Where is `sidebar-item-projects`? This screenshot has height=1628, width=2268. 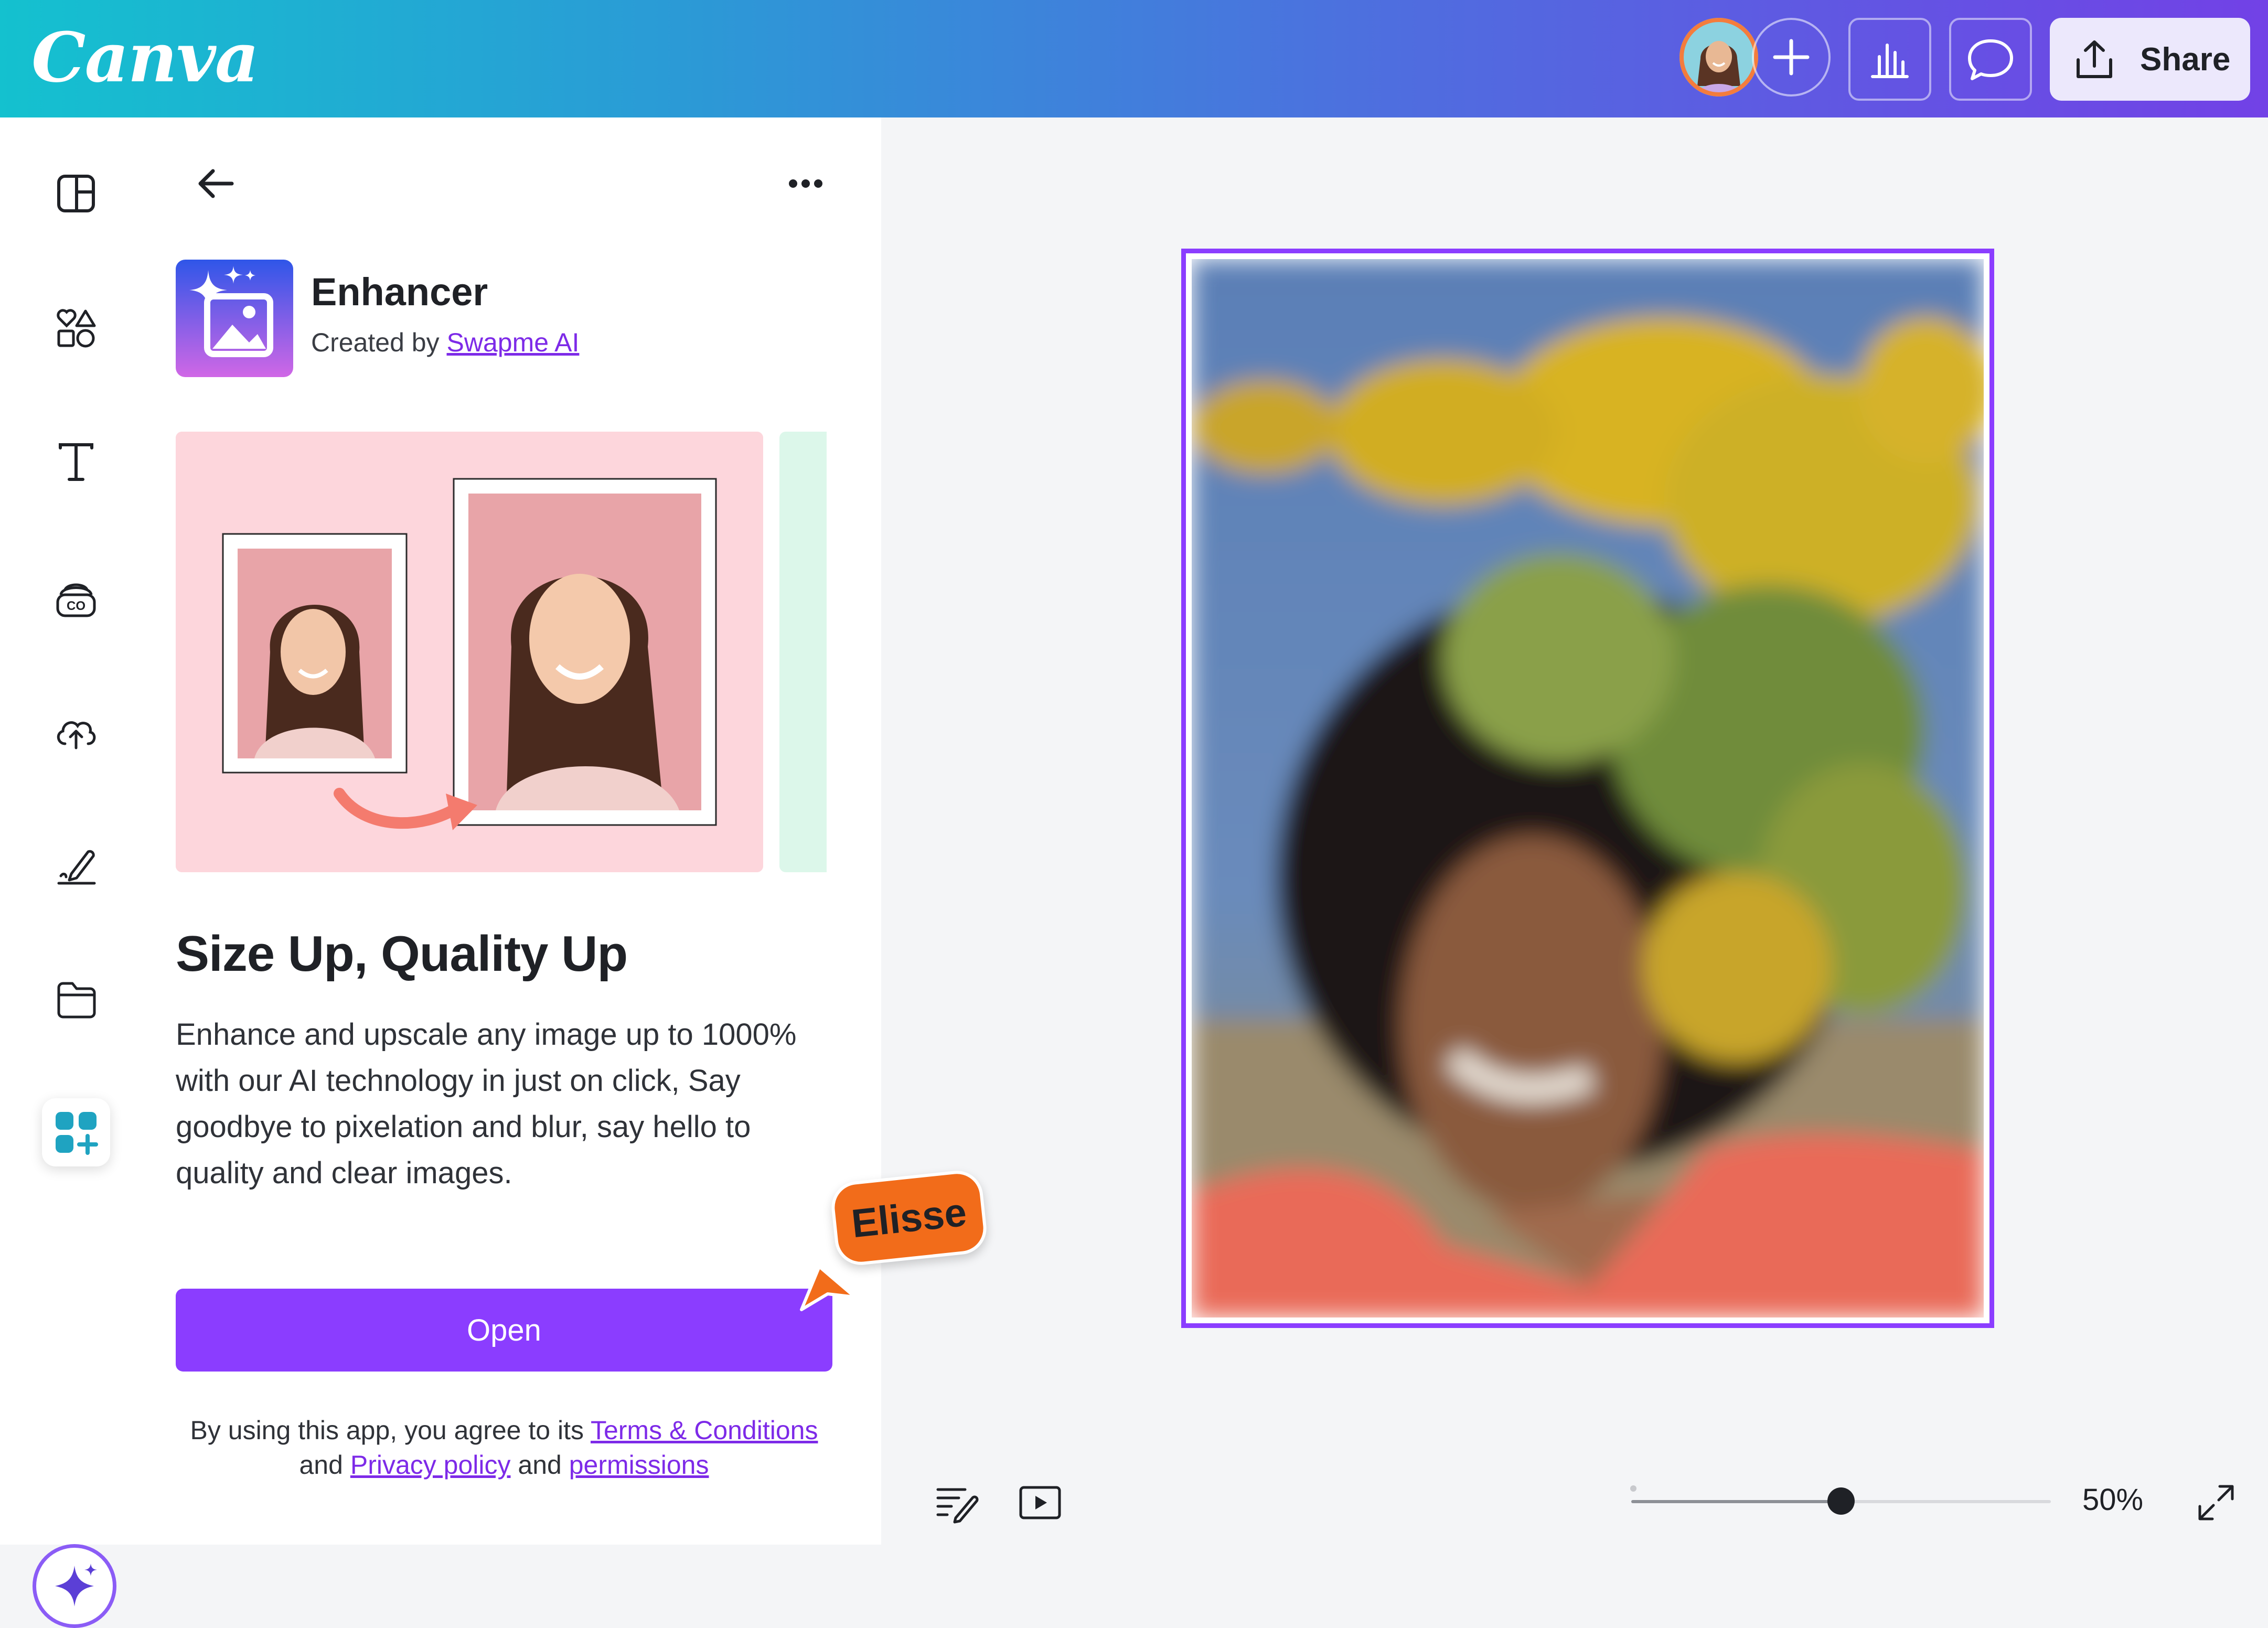 sidebar-item-projects is located at coordinates (76, 999).